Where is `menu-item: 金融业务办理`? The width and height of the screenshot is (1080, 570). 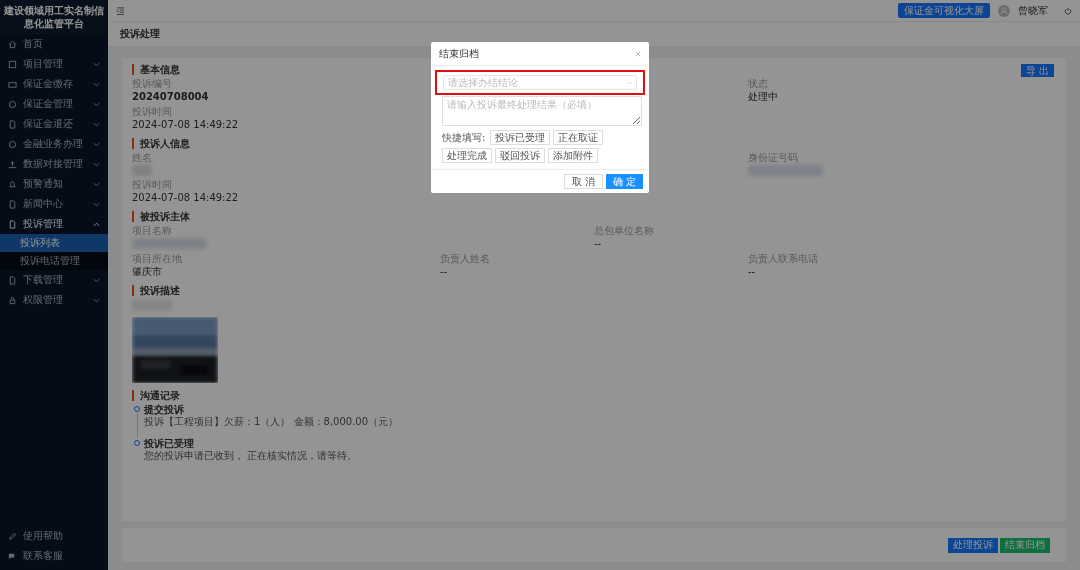 menu-item: 金融业务办理 is located at coordinates (54, 144).